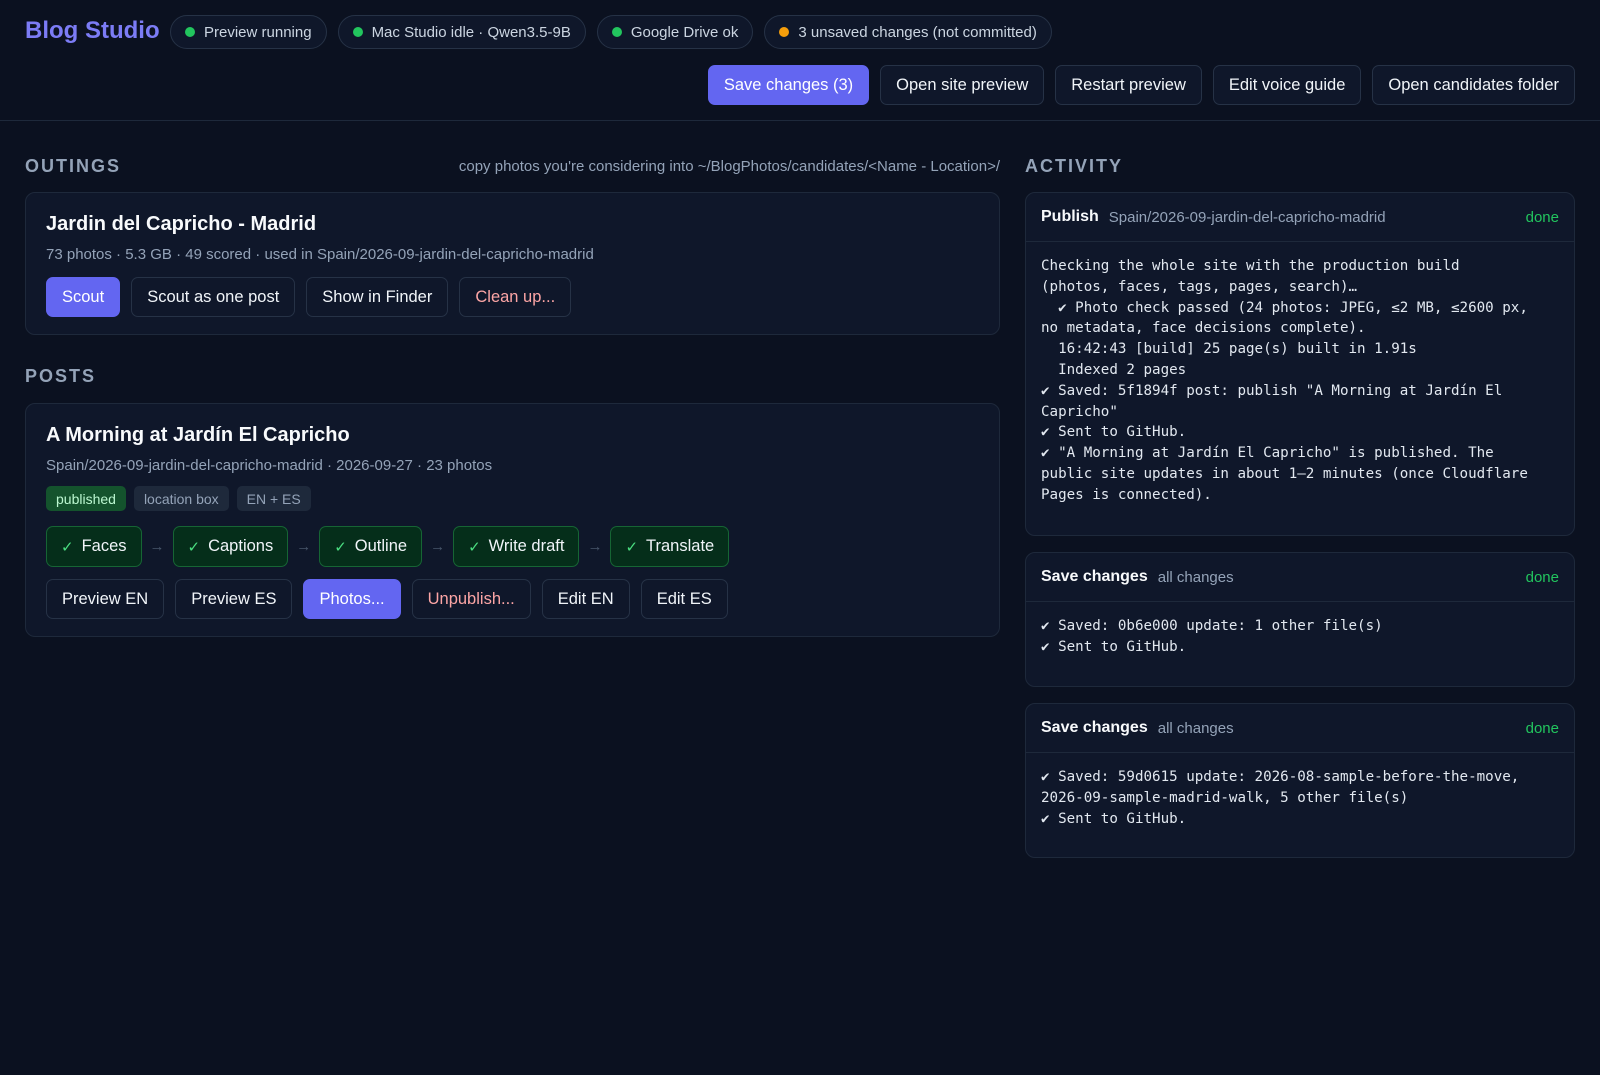 This screenshot has height=1075, width=1600. I want to click on scout-button: Scout, so click(83, 297).